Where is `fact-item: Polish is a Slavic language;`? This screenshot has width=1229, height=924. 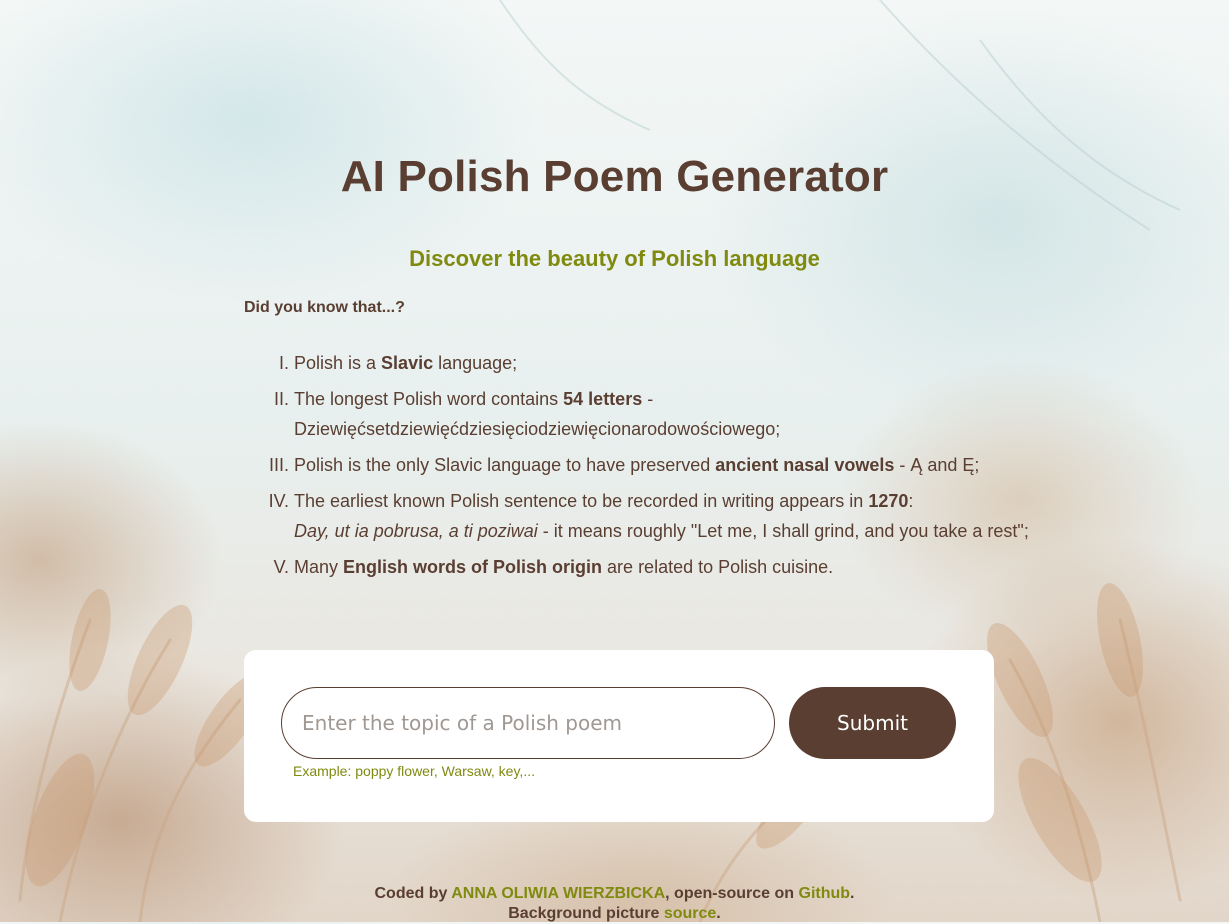
fact-item: Polish is a Slavic language; is located at coordinates (669, 363).